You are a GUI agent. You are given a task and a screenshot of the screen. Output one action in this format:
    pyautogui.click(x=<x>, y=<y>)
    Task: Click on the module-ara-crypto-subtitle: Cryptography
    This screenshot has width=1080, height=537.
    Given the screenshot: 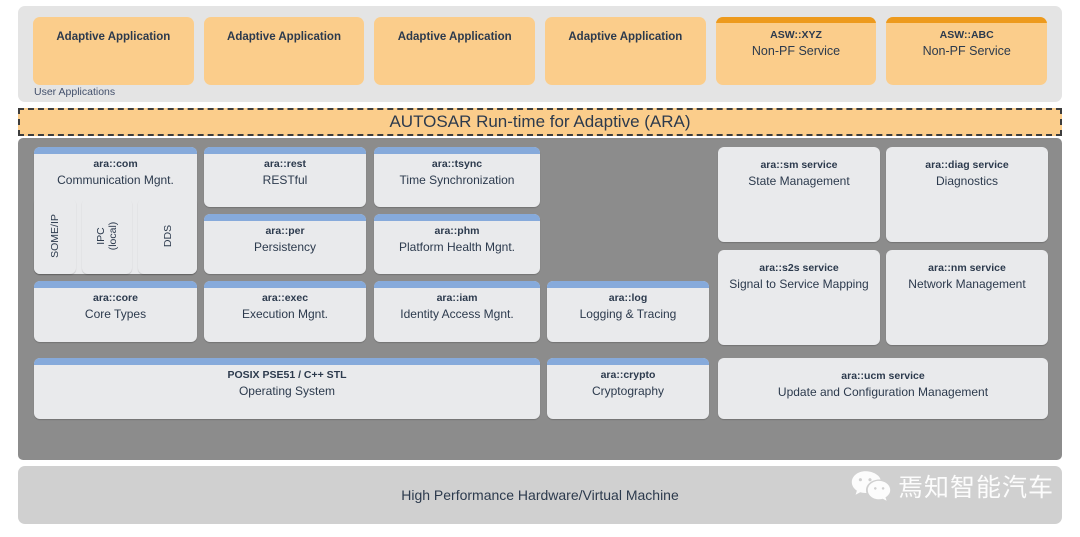 What is the action you would take?
    pyautogui.click(x=628, y=390)
    